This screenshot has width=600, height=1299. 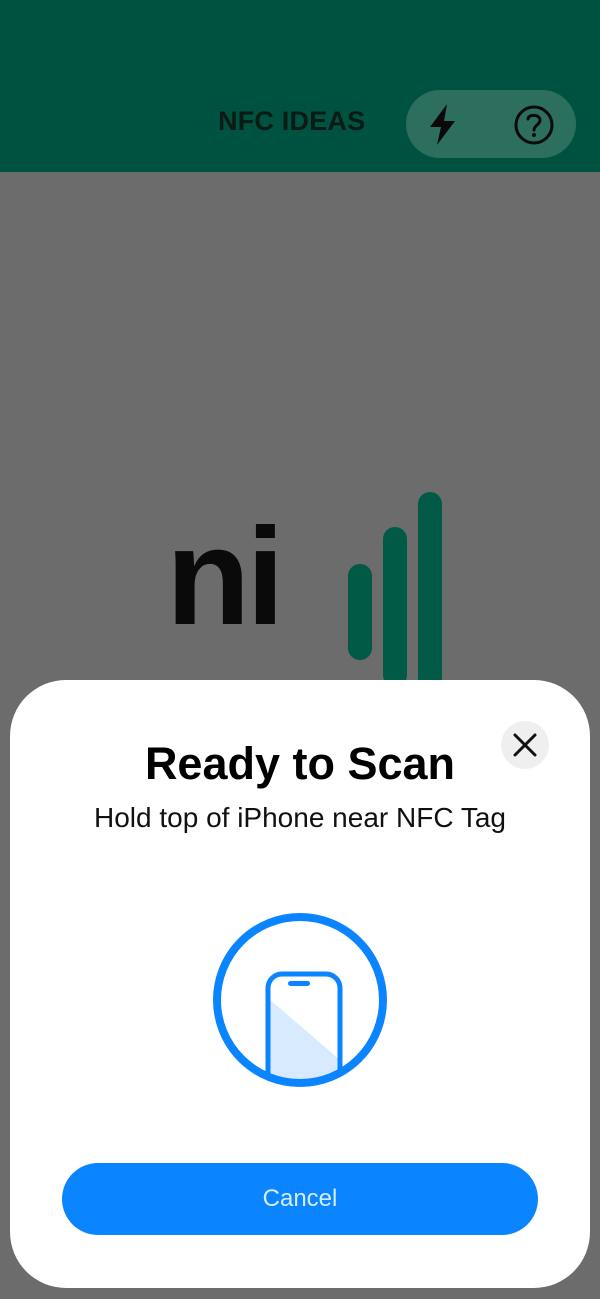 I want to click on sheet-subtitle: Hold top of iPhone near NFC Tag, so click(x=300, y=817).